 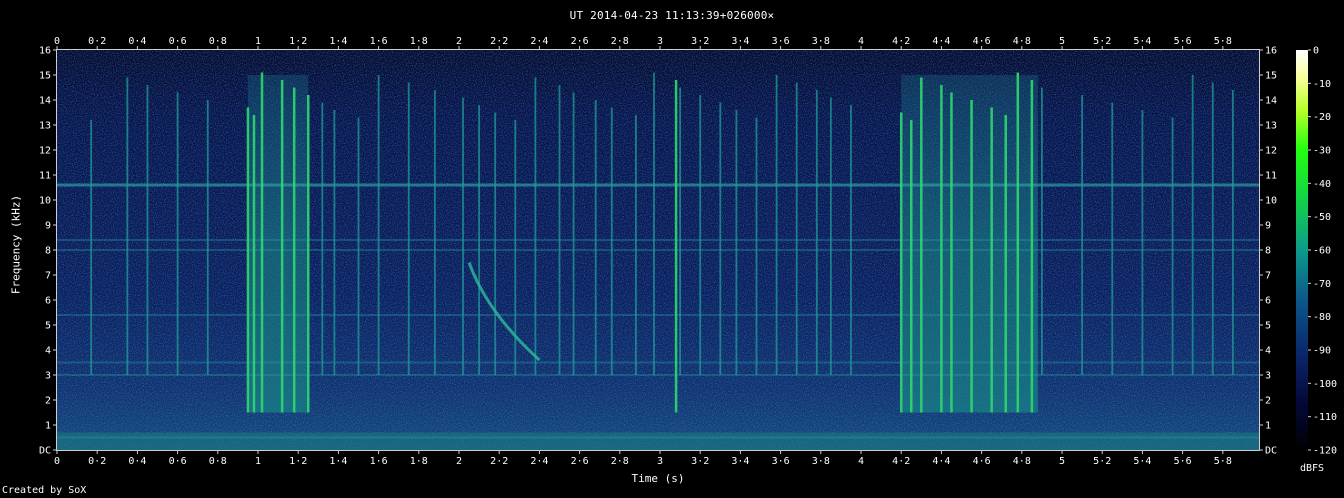 I want to click on colorbar-tick-label: -70, so click(x=1322, y=284).